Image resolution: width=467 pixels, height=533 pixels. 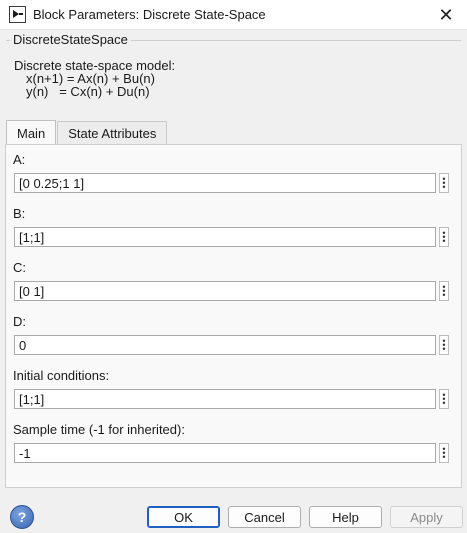 What do you see at coordinates (264, 517) in the screenshot?
I see `cancel-button: Cancel` at bounding box center [264, 517].